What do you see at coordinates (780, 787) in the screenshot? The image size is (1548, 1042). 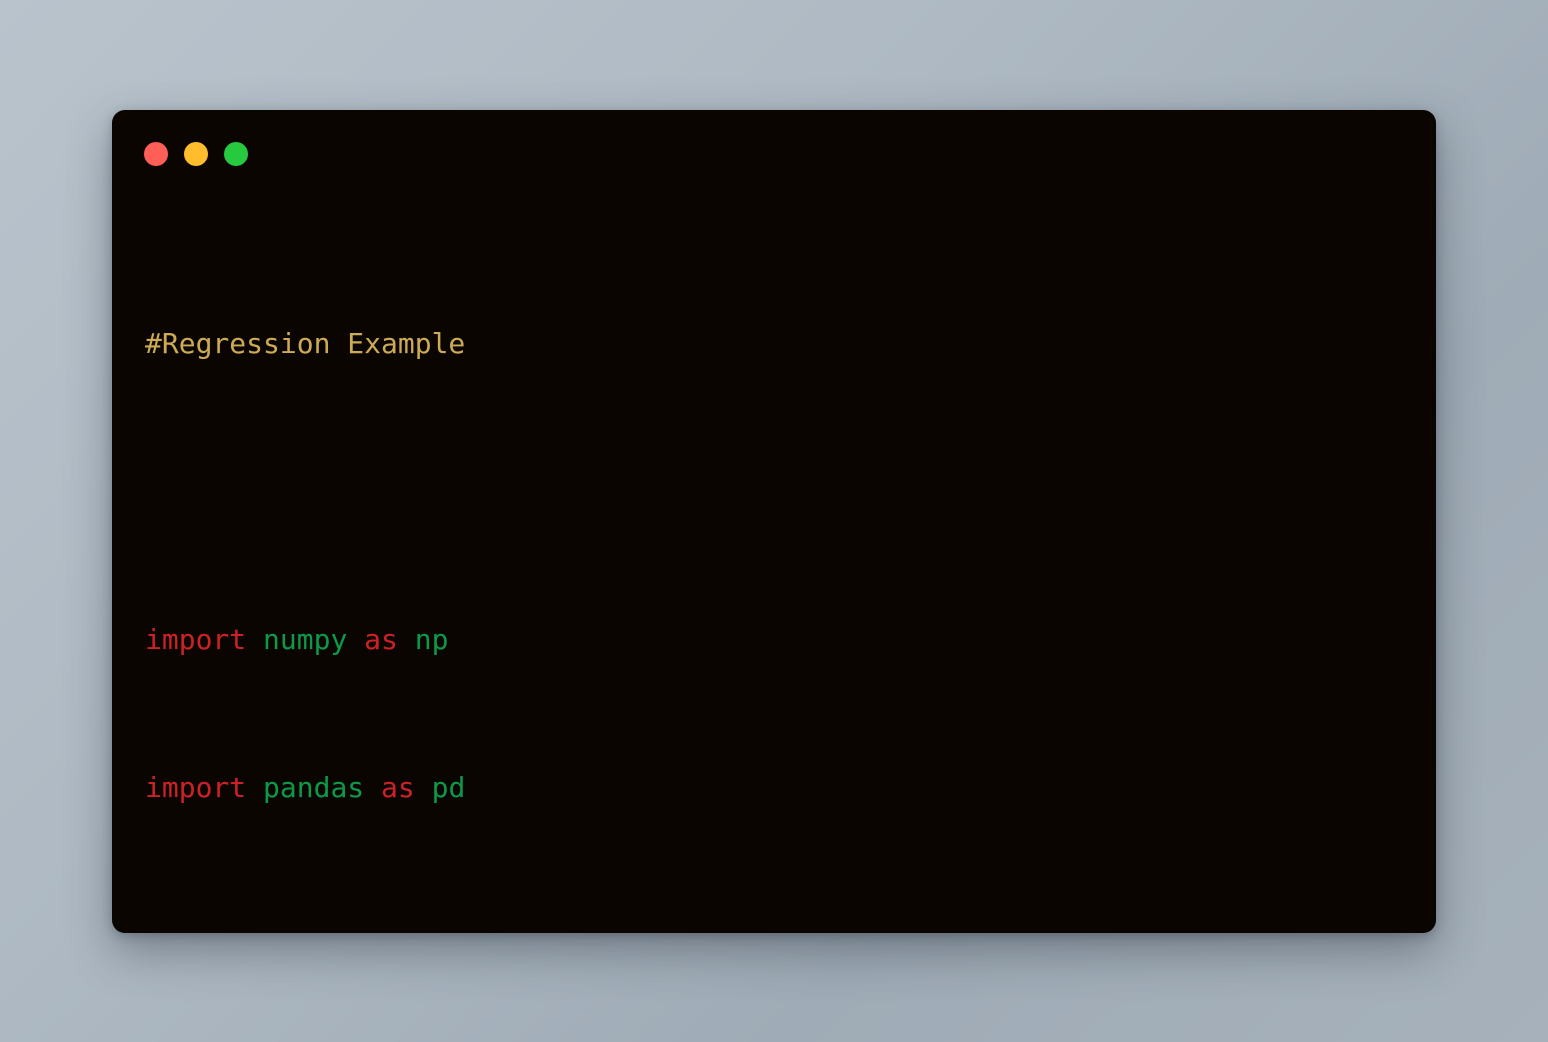 I see `code-line-import-pandas: import pandas as pd` at bounding box center [780, 787].